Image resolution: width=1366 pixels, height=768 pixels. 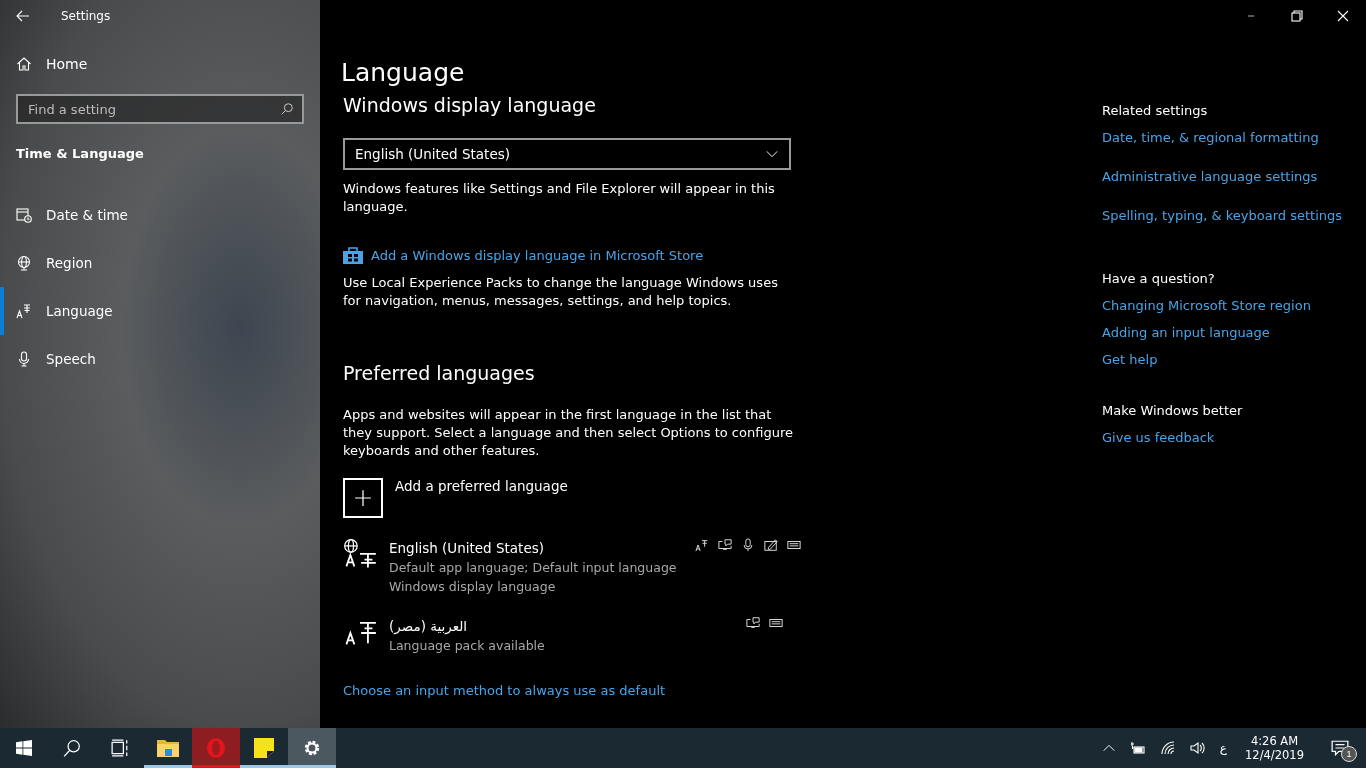 What do you see at coordinates (363, 498) in the screenshot?
I see `plus-icon` at bounding box center [363, 498].